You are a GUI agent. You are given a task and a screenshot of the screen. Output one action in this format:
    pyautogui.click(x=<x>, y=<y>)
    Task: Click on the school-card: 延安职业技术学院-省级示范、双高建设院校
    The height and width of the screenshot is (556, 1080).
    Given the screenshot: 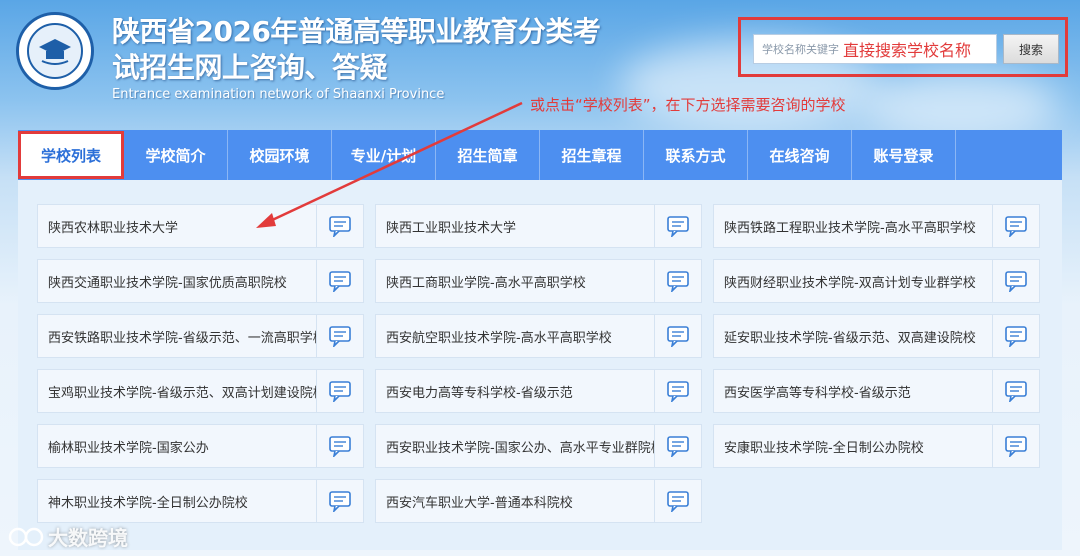 What is the action you would take?
    pyautogui.click(x=876, y=336)
    